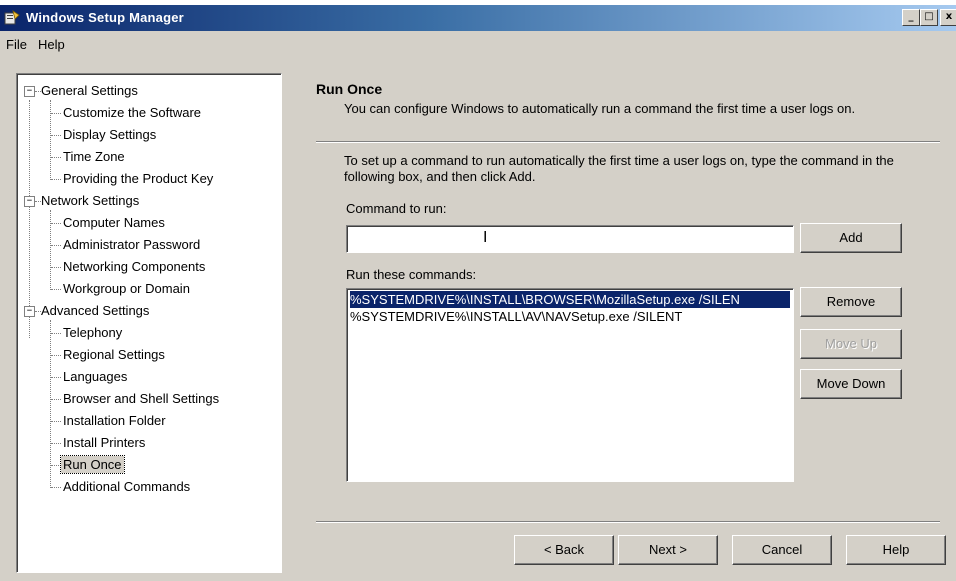  What do you see at coordinates (29, 91) in the screenshot?
I see `expand-general-settings-icon: −` at bounding box center [29, 91].